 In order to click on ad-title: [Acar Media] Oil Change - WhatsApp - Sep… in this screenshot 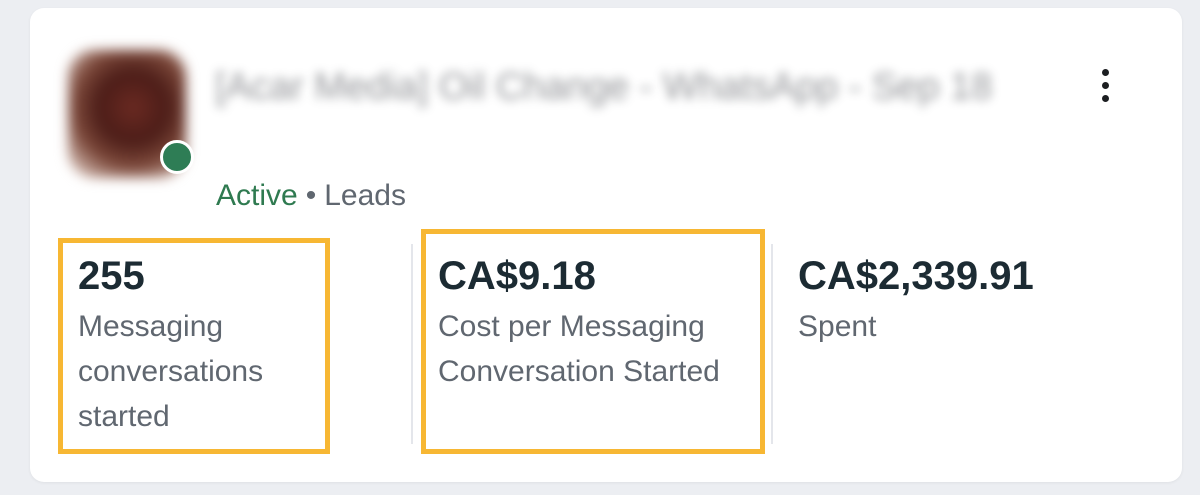, I will do `click(615, 87)`.